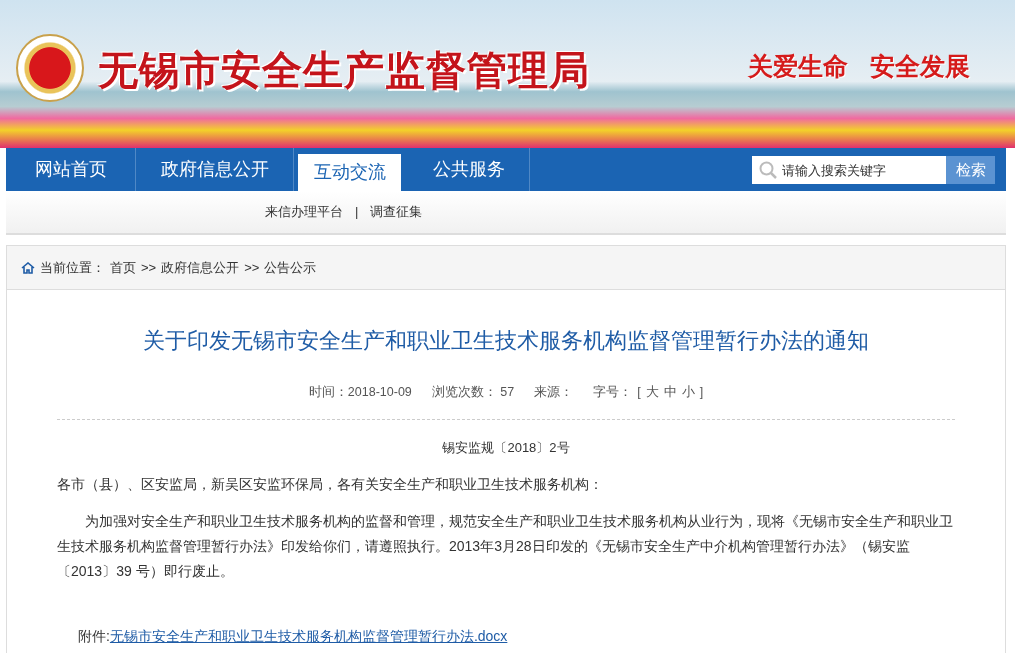  I want to click on slogan-text: 关爱生命, so click(798, 66).